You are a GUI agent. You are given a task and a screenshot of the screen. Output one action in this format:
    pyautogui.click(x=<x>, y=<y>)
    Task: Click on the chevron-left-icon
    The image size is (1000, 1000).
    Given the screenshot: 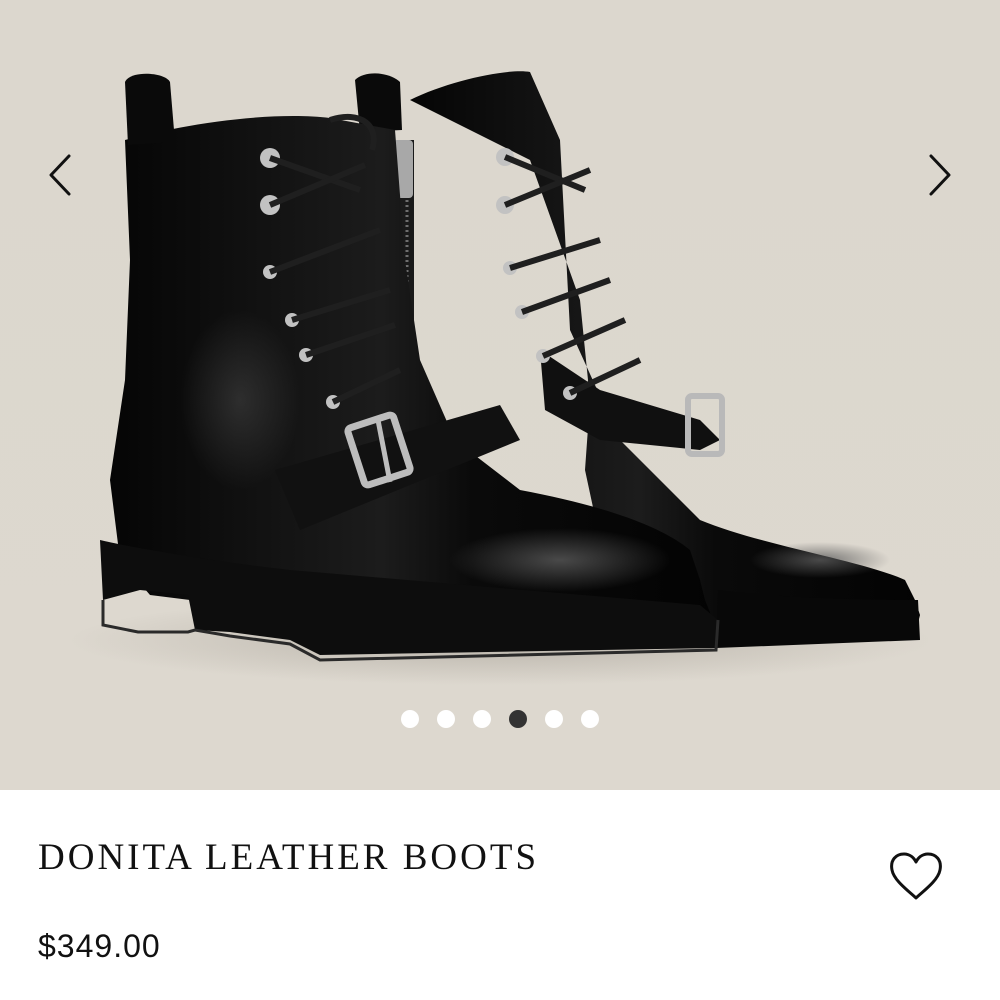 What is the action you would take?
    pyautogui.click(x=60, y=175)
    